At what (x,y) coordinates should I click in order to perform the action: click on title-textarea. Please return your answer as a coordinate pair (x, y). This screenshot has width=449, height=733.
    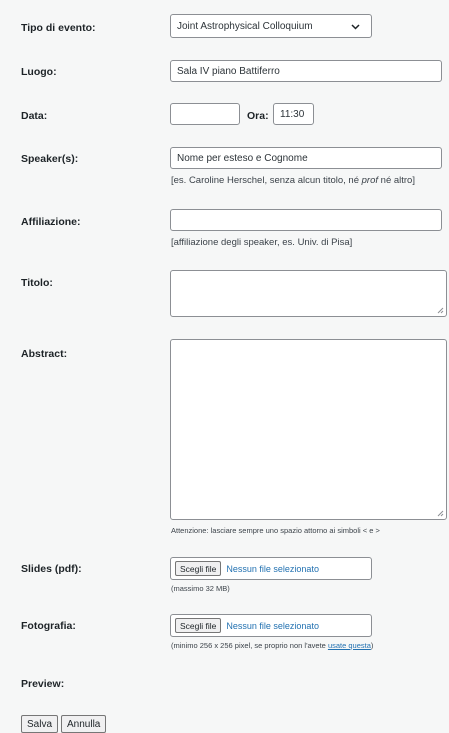
    Looking at the image, I should click on (308, 293).